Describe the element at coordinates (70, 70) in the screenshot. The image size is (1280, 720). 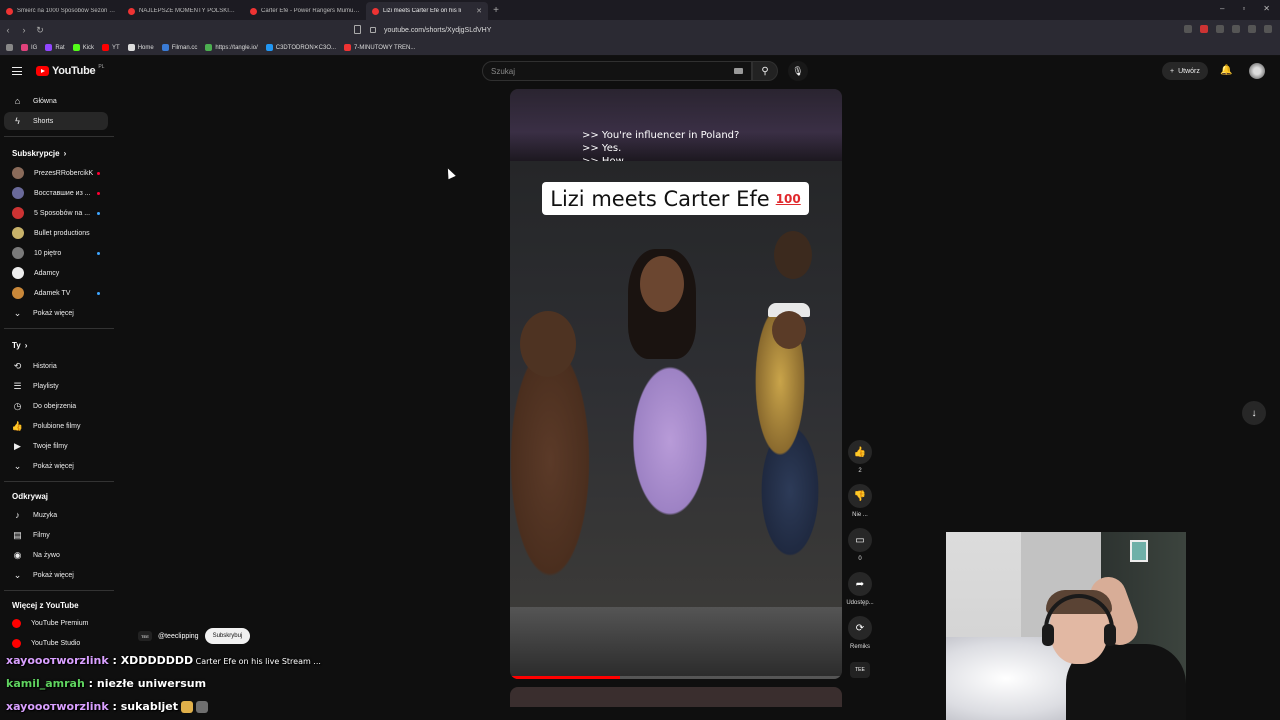
I see `youtube-logo: YouTube PL` at that location.